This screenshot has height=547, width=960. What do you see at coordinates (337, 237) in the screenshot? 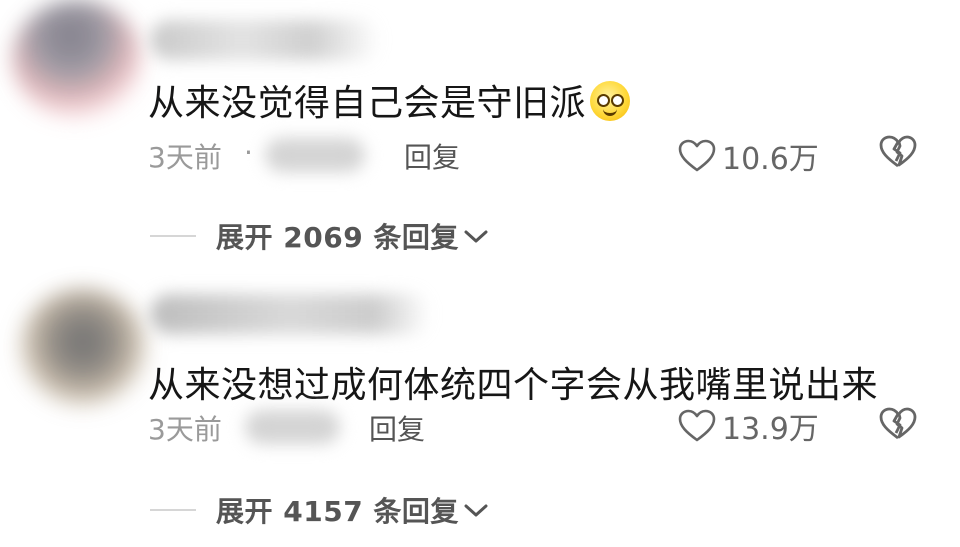
I see `expand-replies-label: 展开 2069 条回复` at bounding box center [337, 237].